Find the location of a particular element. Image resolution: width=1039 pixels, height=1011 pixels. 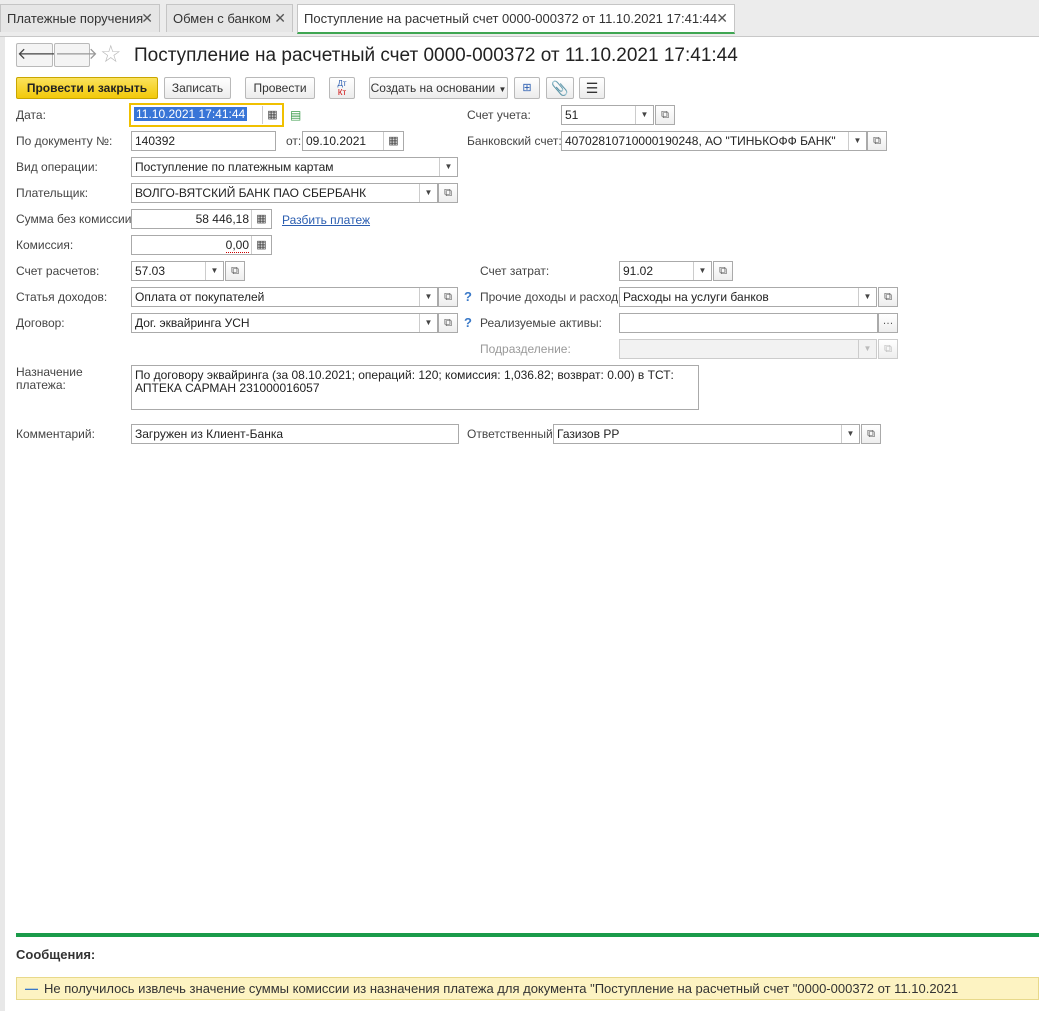

tab-label: Платежные поручения is located at coordinates (75, 18).